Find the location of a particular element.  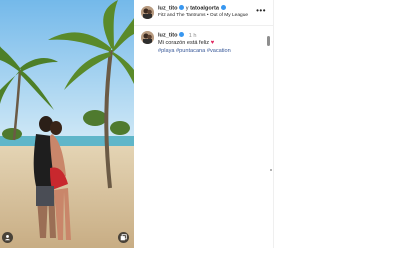

caption-text: Mi corazón está feliz is located at coordinates (183, 43).